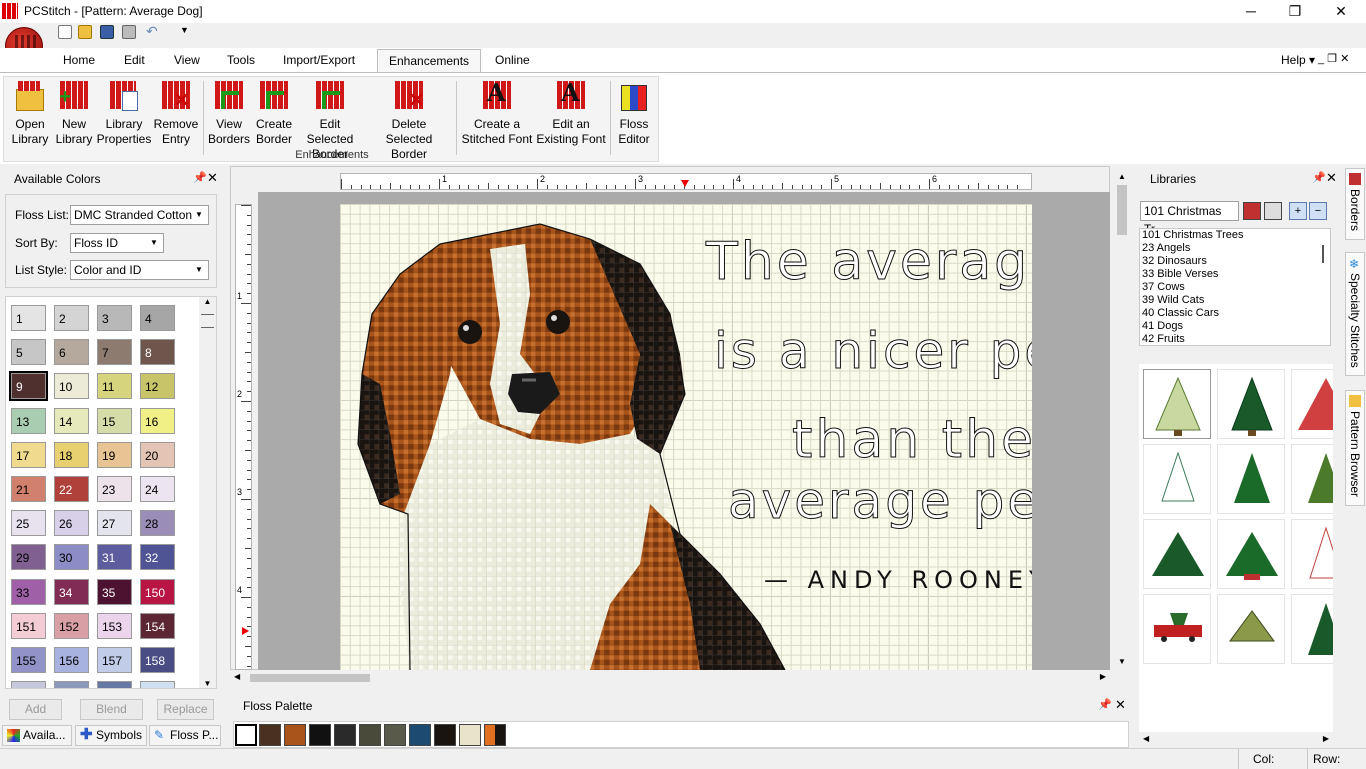 The width and height of the screenshot is (1366, 769). I want to click on close-button: ✕, so click(1341, 11).